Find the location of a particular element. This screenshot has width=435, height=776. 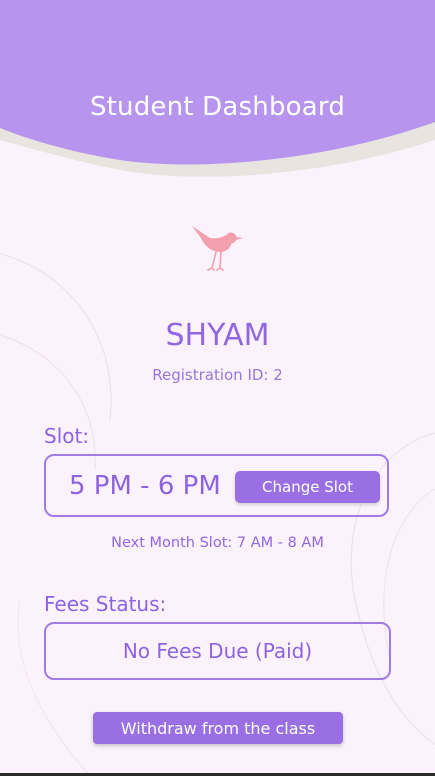

bird-icon is located at coordinates (217, 248).